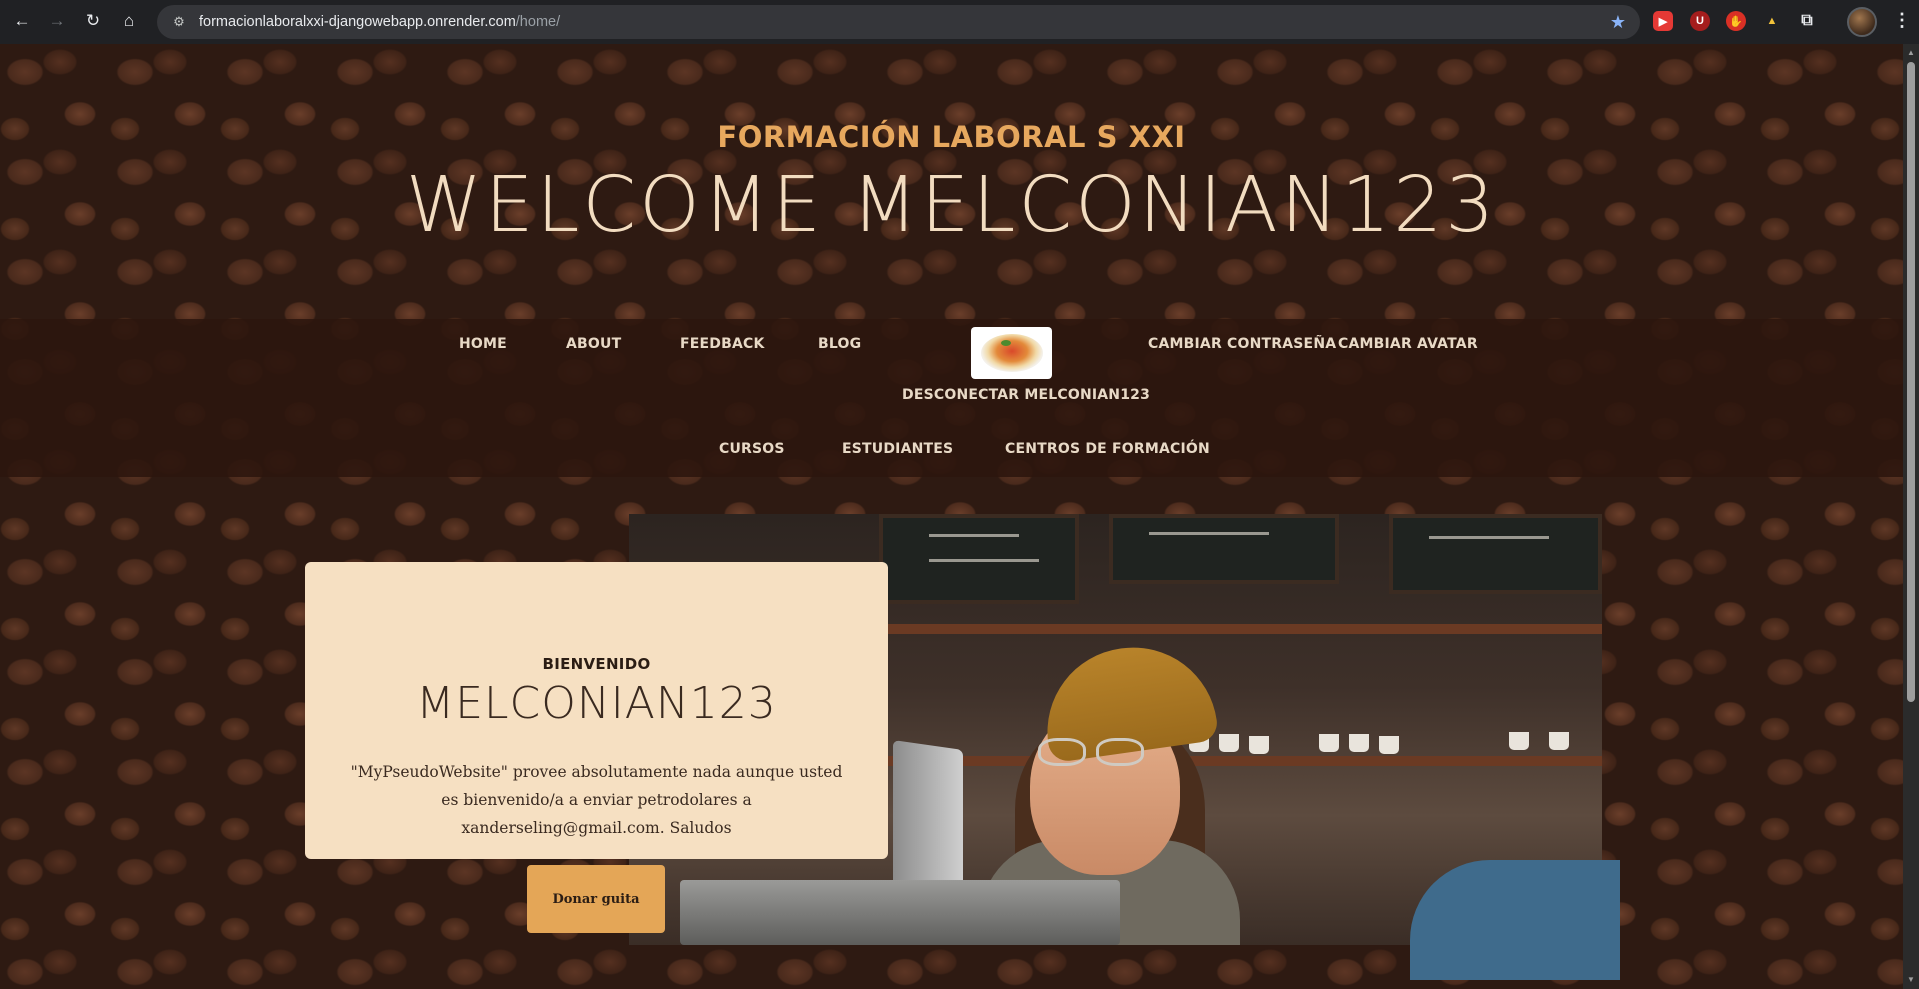  Describe the element at coordinates (93, 21) in the screenshot. I see `reload-icon: ↻` at that location.